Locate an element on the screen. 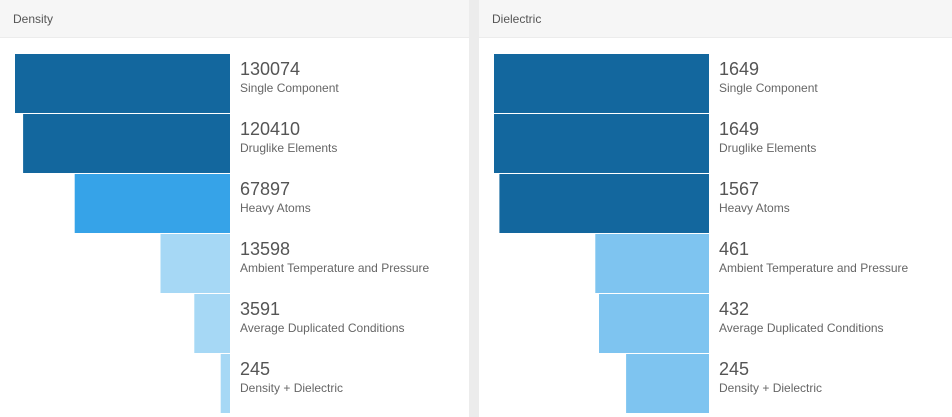 The image size is (952, 417). data-label-value: 67897 is located at coordinates (265, 189).